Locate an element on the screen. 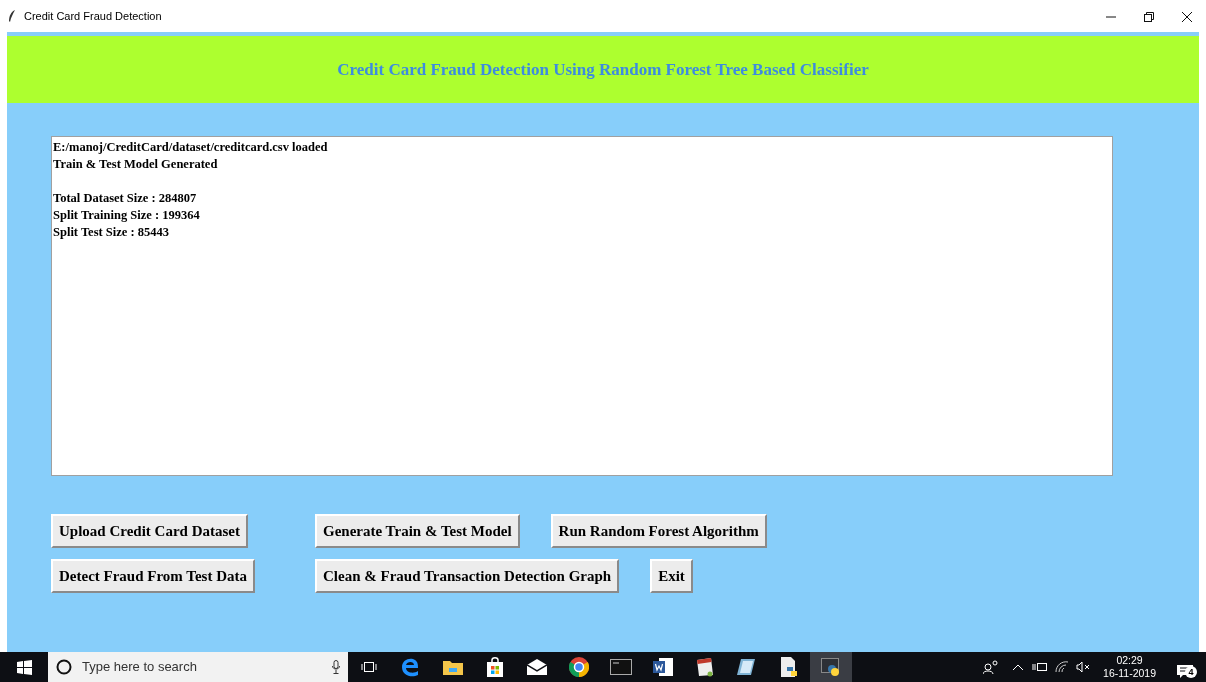 The height and width of the screenshot is (682, 1206). feather-icon is located at coordinates (12, 16).